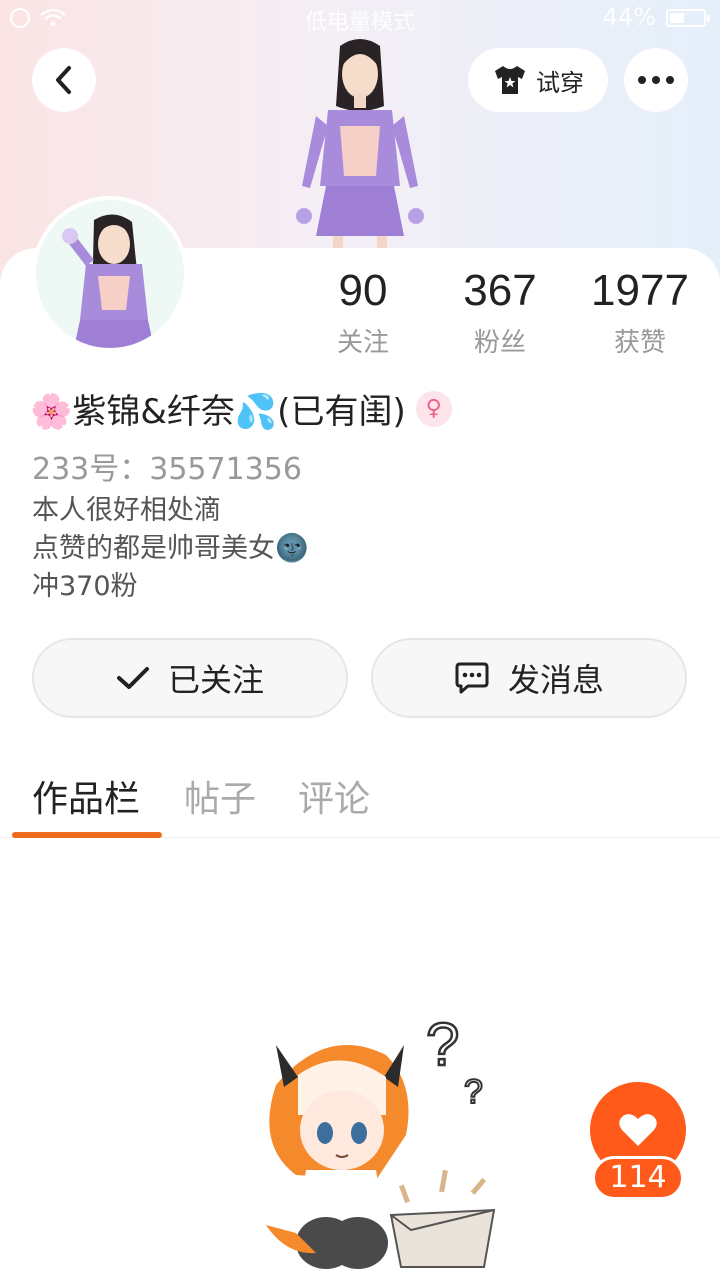 Image resolution: width=720 pixels, height=1280 pixels. I want to click on nickname-row: 🌸紫锦&纤奈💦(已有闺) ♀, so click(241, 408).